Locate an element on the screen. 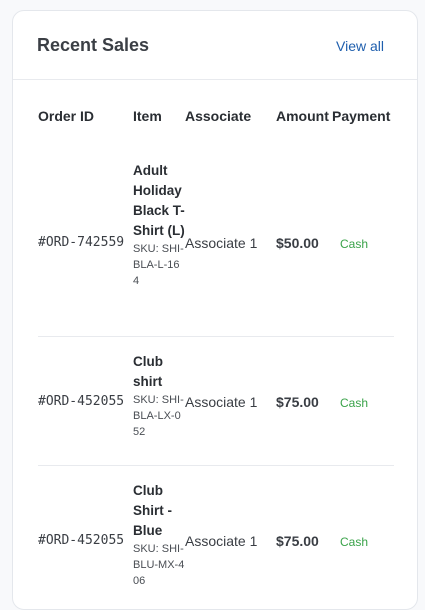 This screenshot has width=425, height=610. table-header-row: Order ID Item Associate Amount Payment is located at coordinates (216, 111).